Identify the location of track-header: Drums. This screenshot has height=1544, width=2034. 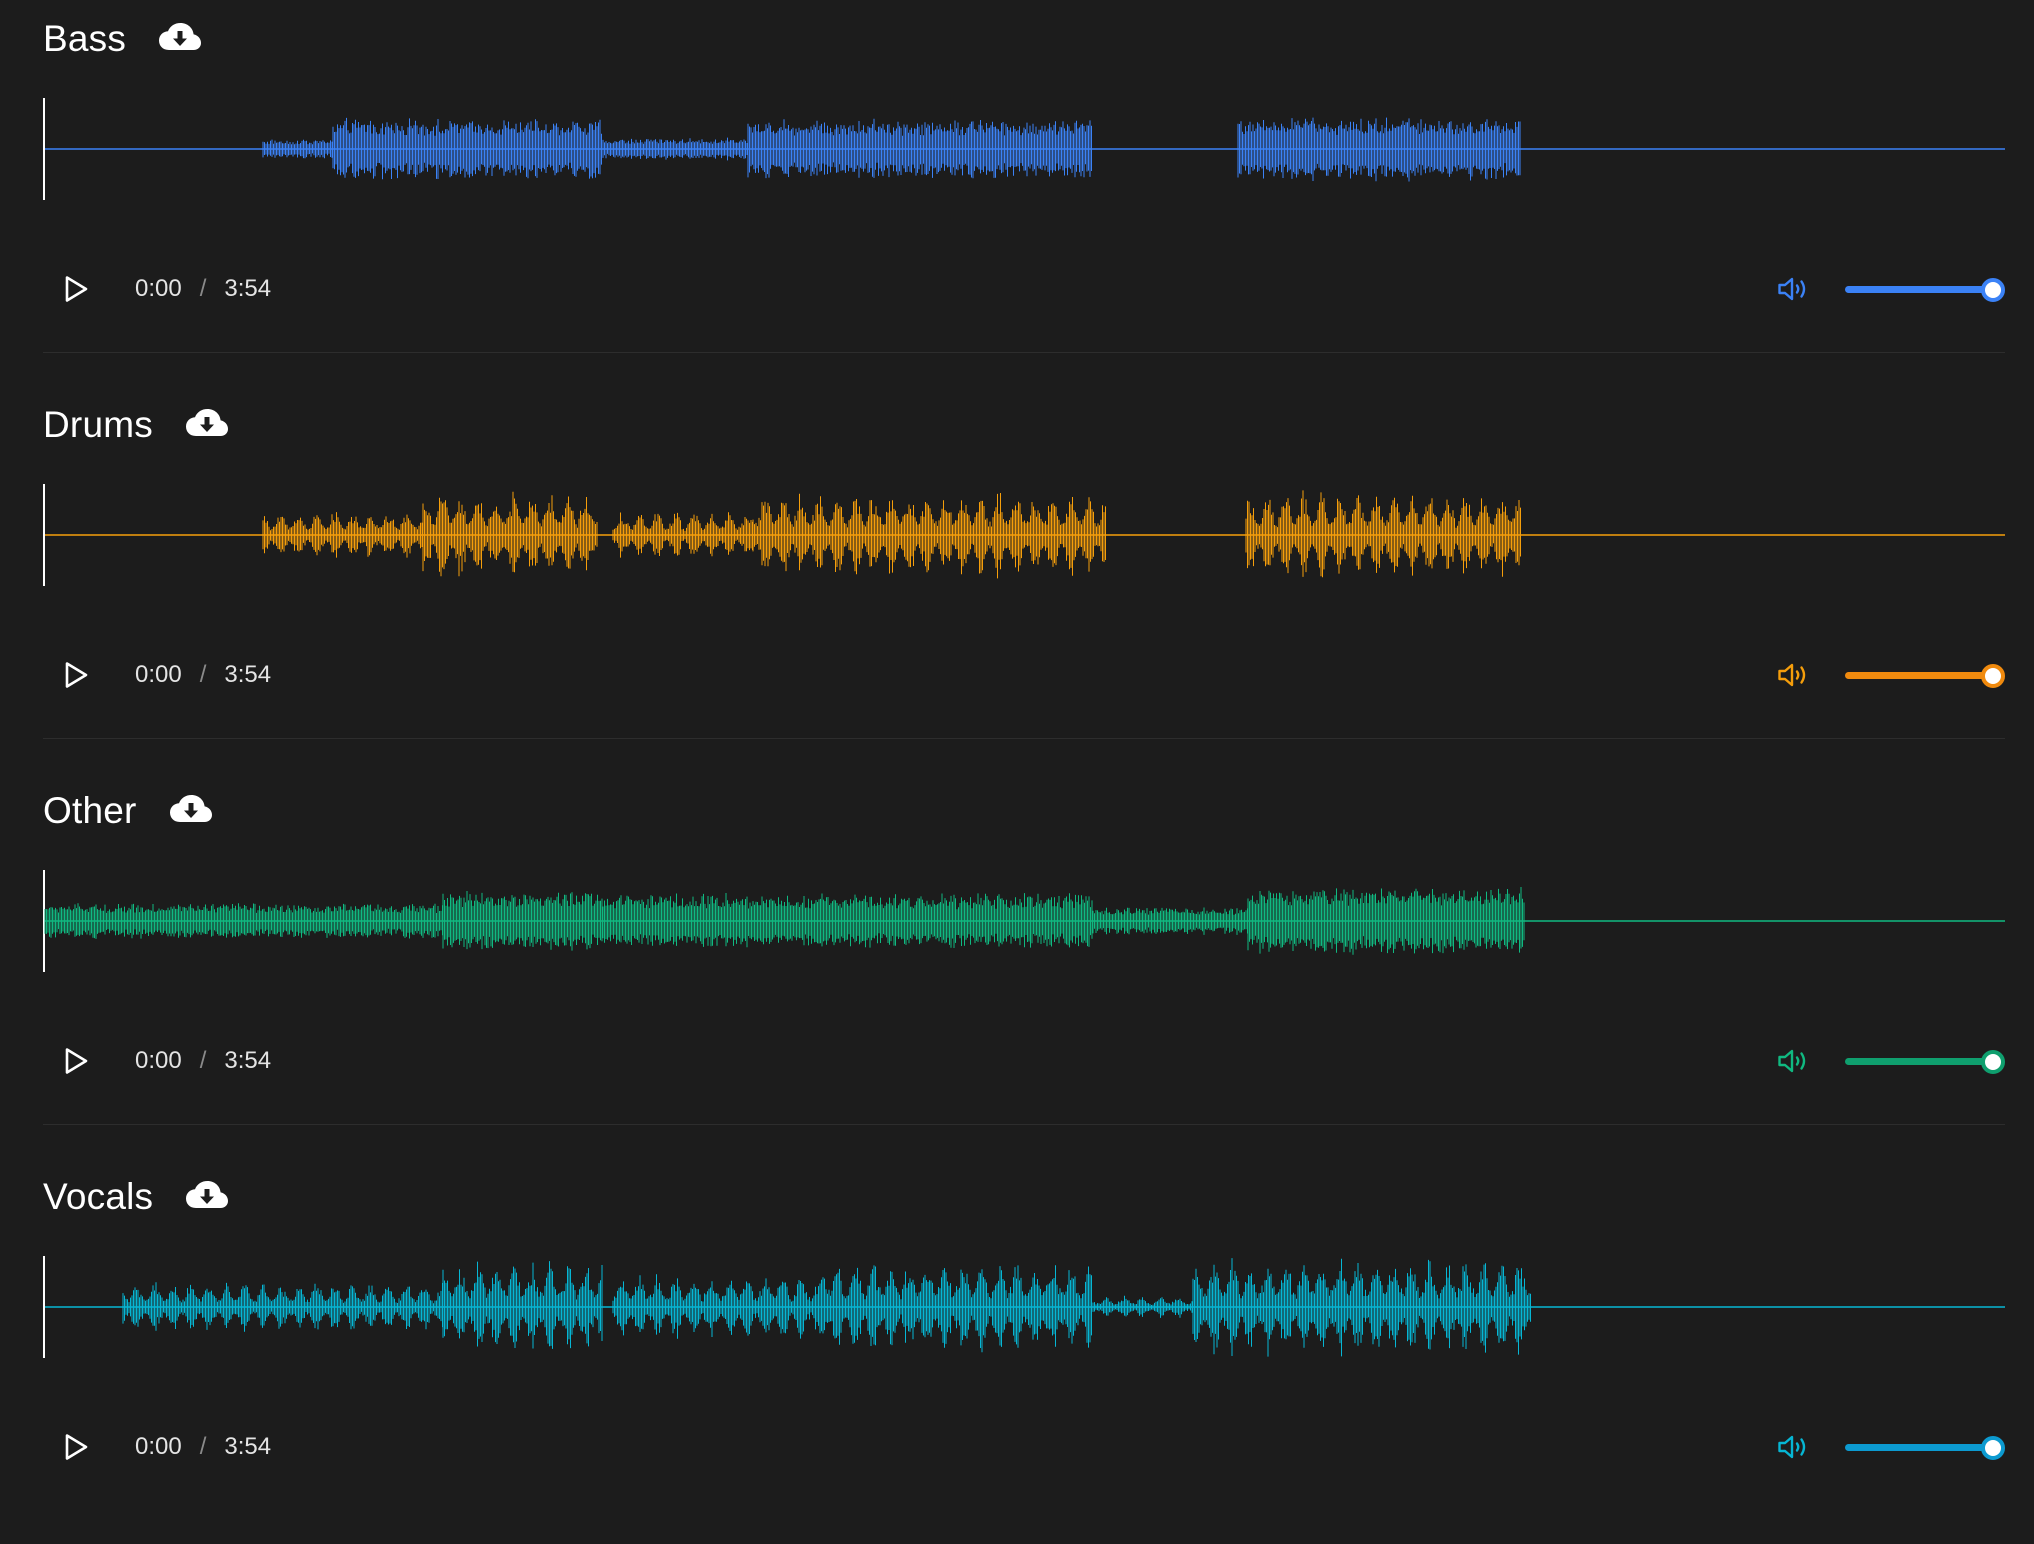
(136, 424).